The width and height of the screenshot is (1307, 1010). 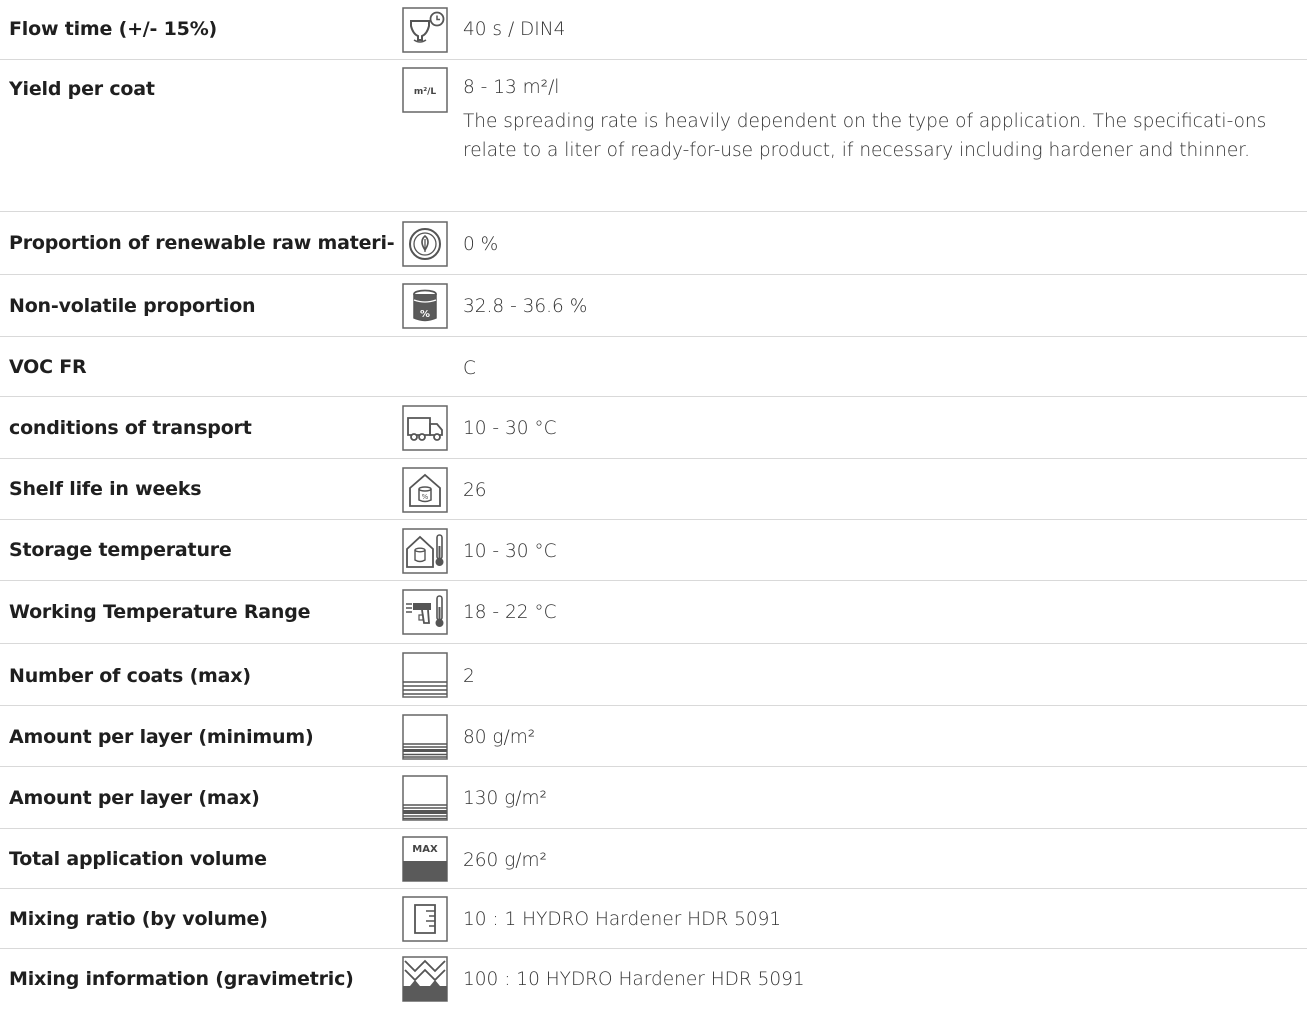 I want to click on table-row-conditions-of-transport: conditions of transport 10 - 30 °C, so click(x=653, y=428).